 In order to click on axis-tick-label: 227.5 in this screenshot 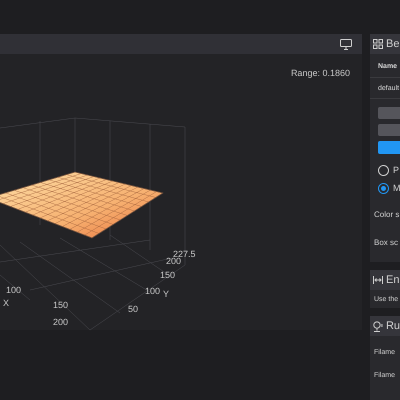, I will do `click(184, 254)`.